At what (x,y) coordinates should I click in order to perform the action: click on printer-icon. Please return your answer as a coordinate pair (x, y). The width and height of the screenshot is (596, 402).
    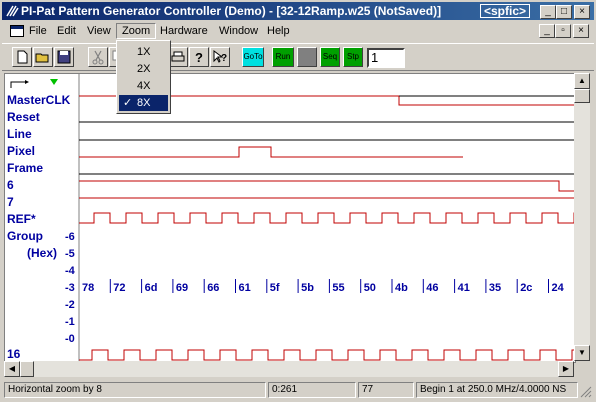
    Looking at the image, I should click on (178, 56).